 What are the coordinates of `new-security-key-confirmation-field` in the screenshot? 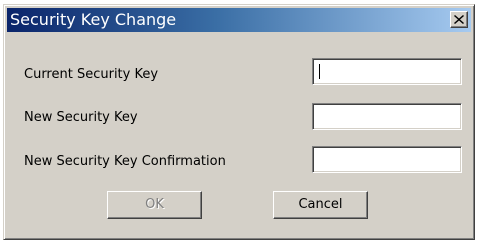 It's located at (387, 159).